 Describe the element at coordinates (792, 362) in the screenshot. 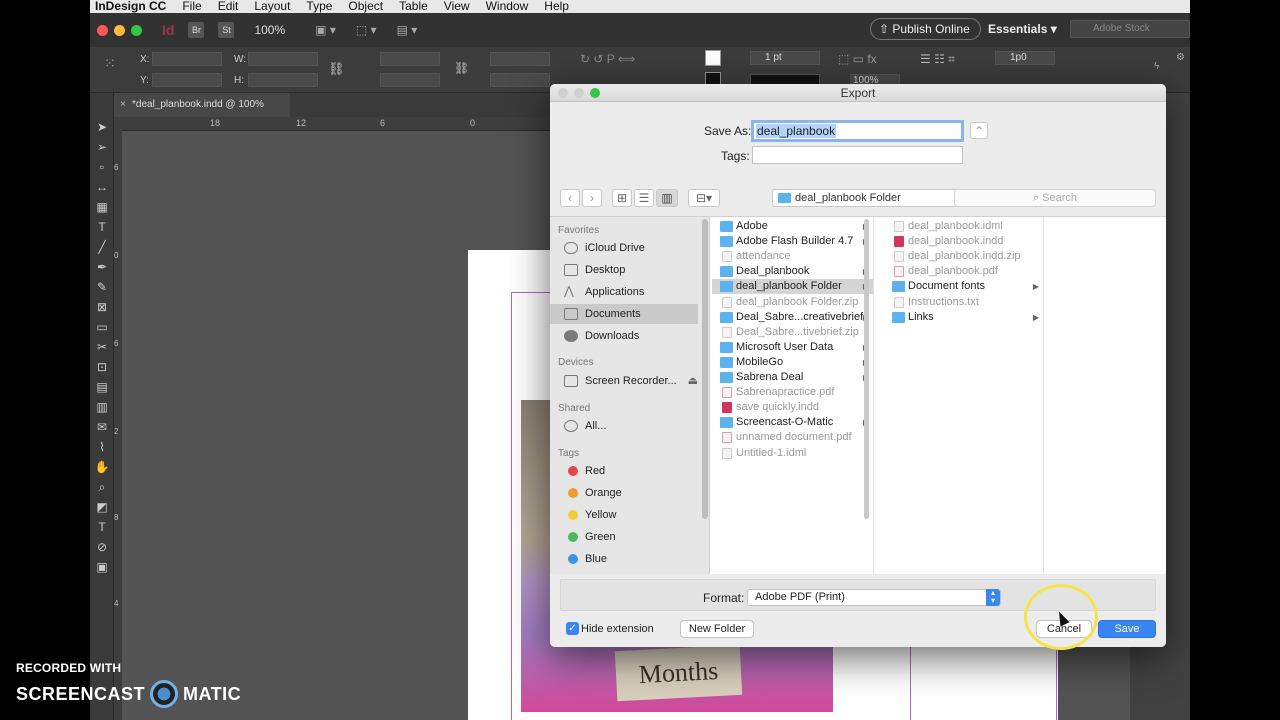

I see `folder-row: MobileGo▶` at that location.